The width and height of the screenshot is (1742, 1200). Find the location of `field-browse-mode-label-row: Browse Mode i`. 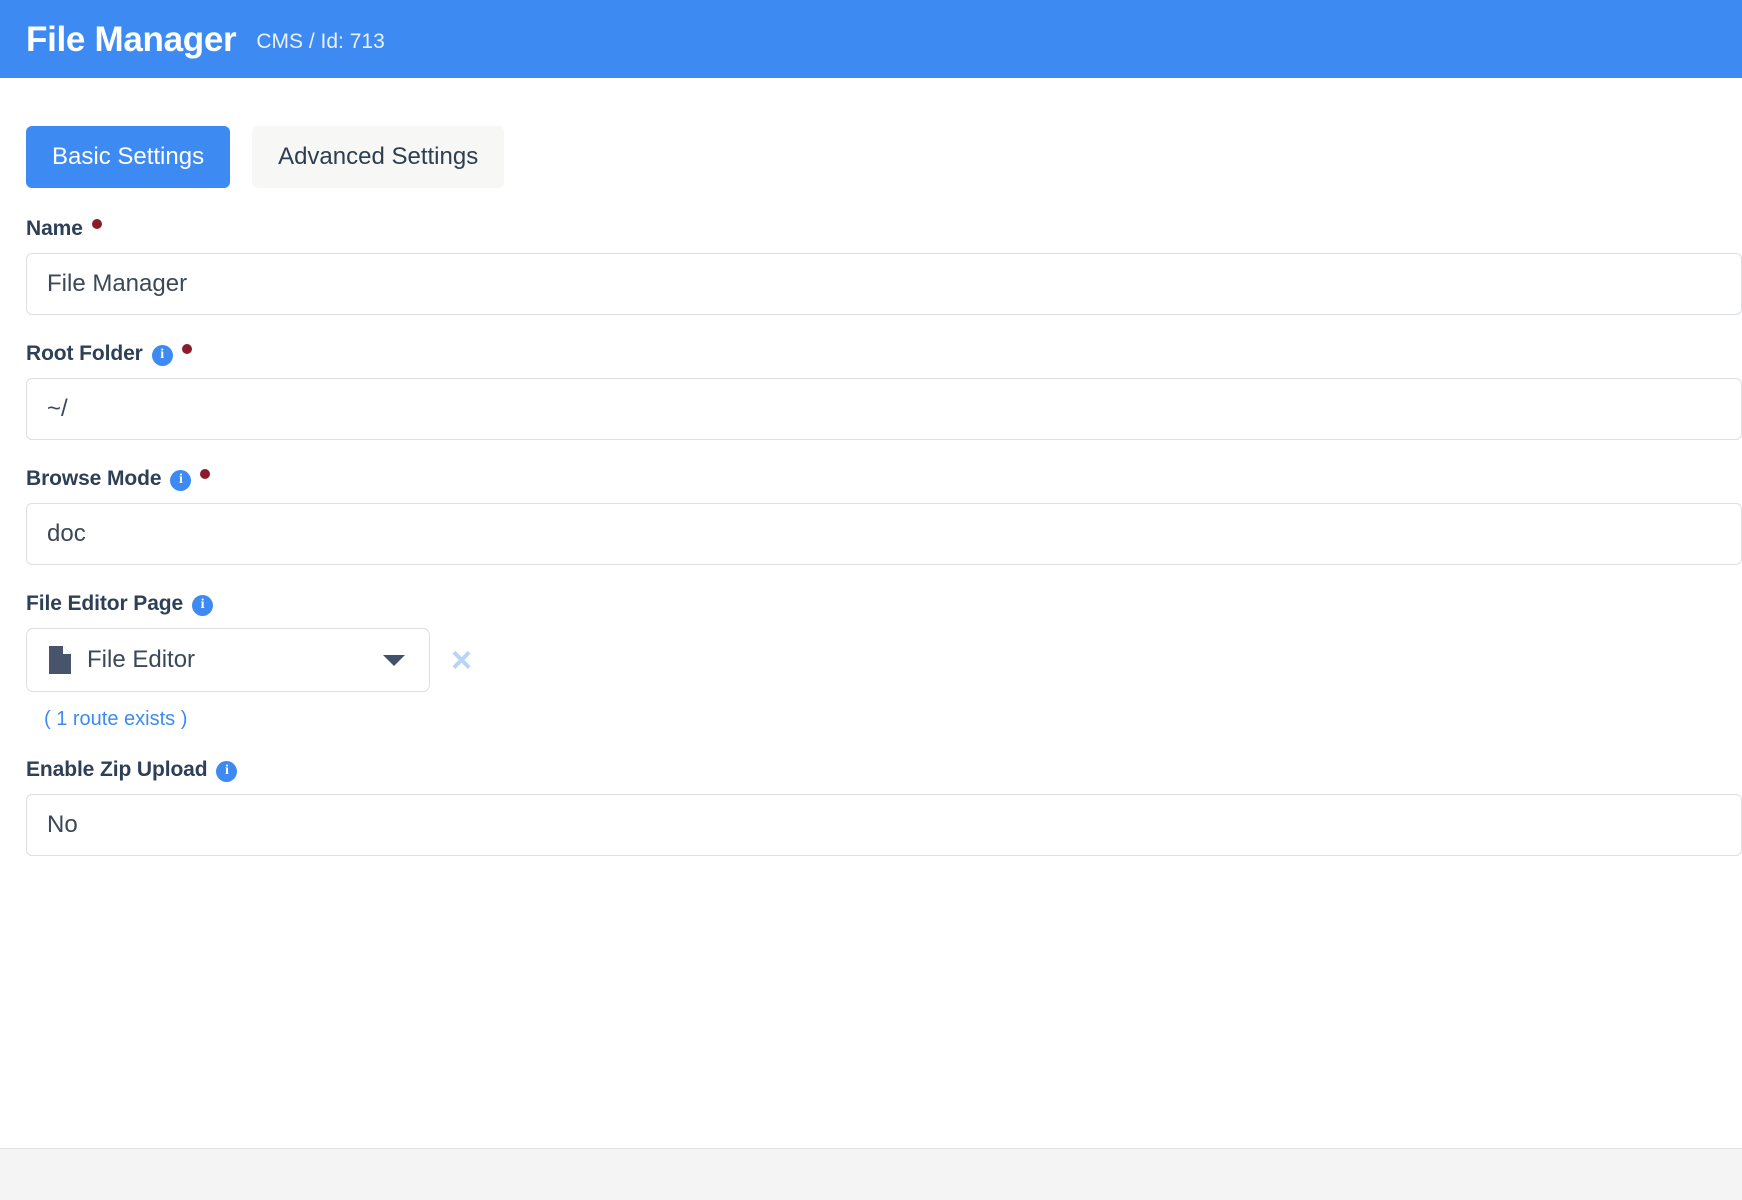

field-browse-mode-label-row: Browse Mode i is located at coordinates (884, 479).